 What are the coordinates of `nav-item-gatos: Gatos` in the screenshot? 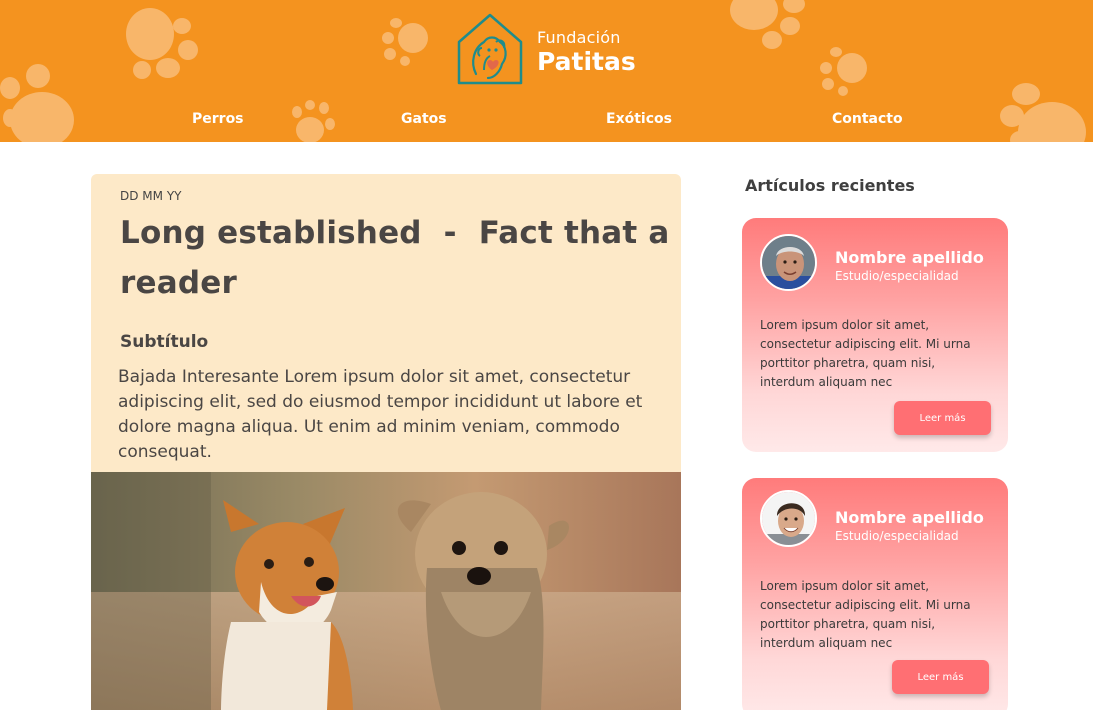 It's located at (424, 119).